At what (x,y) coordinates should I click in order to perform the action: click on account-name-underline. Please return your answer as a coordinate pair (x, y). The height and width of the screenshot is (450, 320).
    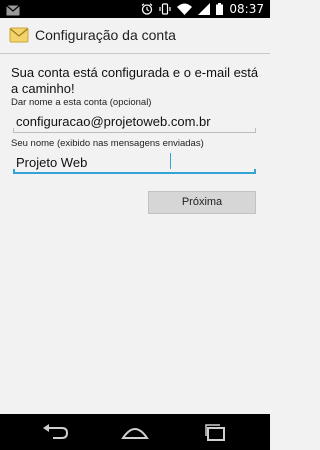
    Looking at the image, I should click on (134, 130).